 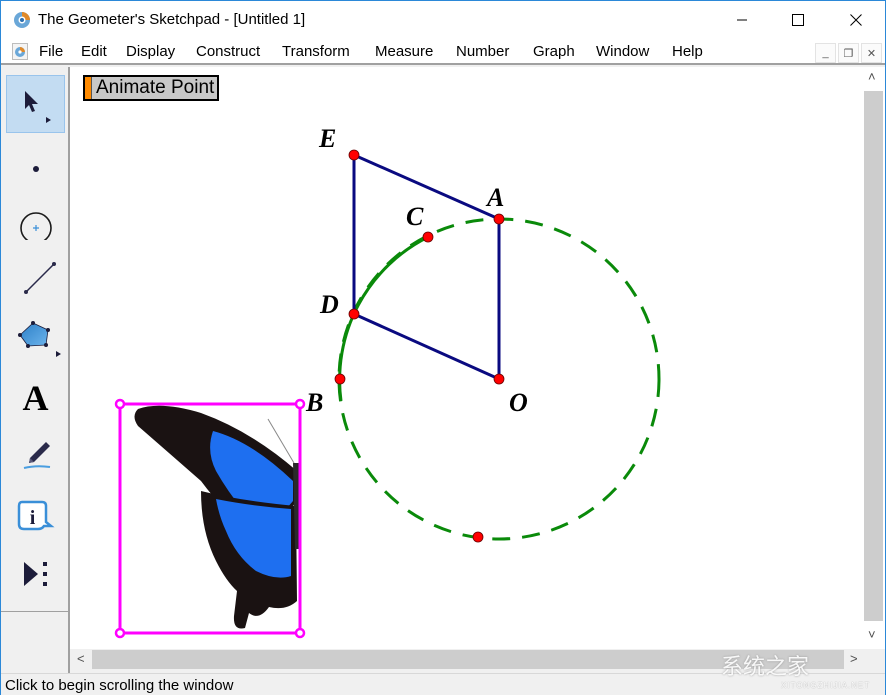 What do you see at coordinates (34, 611) in the screenshot?
I see `toolbox-separator` at bounding box center [34, 611].